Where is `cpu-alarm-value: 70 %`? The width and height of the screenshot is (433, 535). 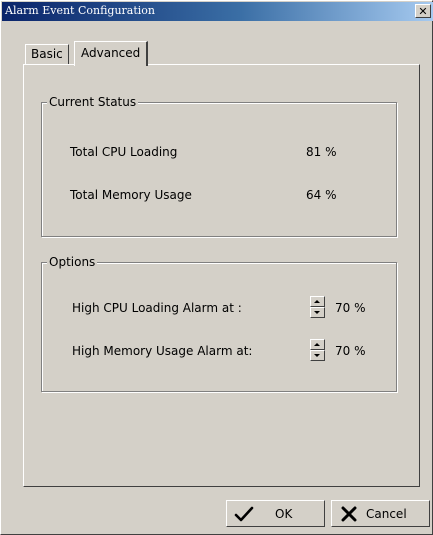 cpu-alarm-value: 70 % is located at coordinates (350, 308).